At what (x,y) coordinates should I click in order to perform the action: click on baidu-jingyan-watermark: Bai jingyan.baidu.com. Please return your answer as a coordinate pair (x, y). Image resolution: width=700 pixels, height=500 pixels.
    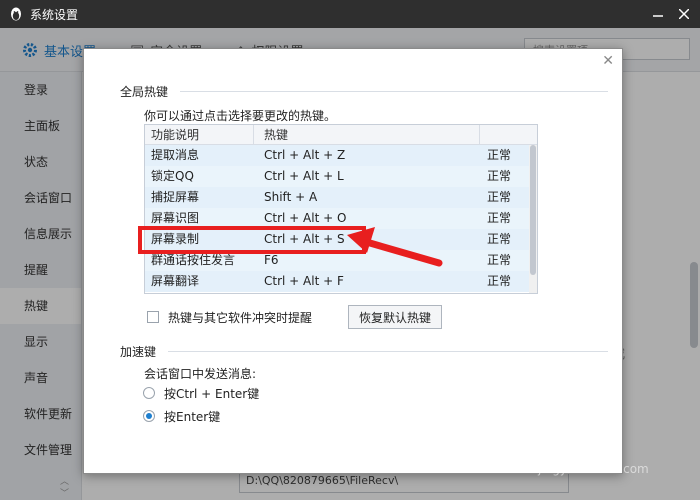
    Looking at the image, I should click on (618, 450).